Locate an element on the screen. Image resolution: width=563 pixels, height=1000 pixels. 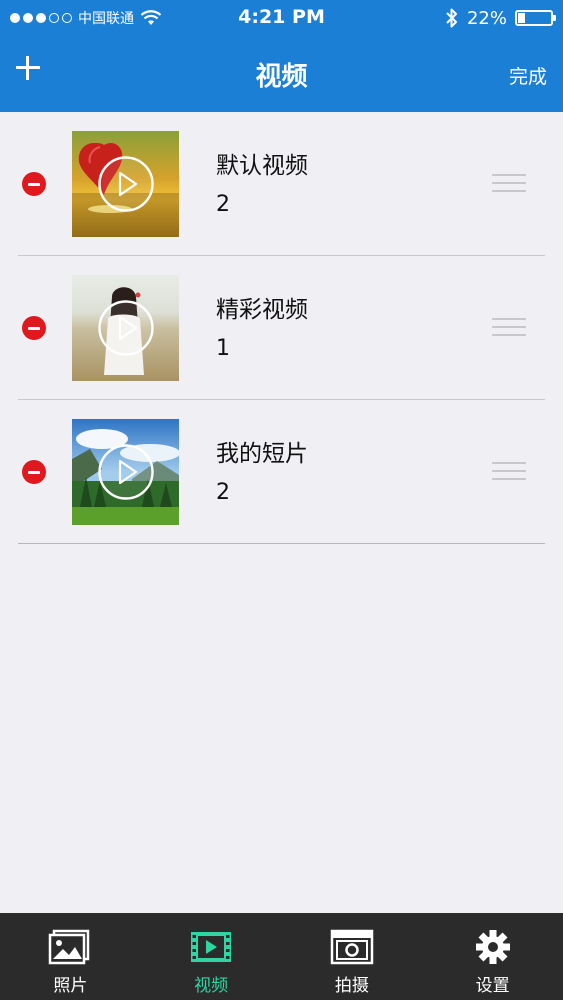
nav-bar: 视频 完成 is located at coordinates (281, 74).